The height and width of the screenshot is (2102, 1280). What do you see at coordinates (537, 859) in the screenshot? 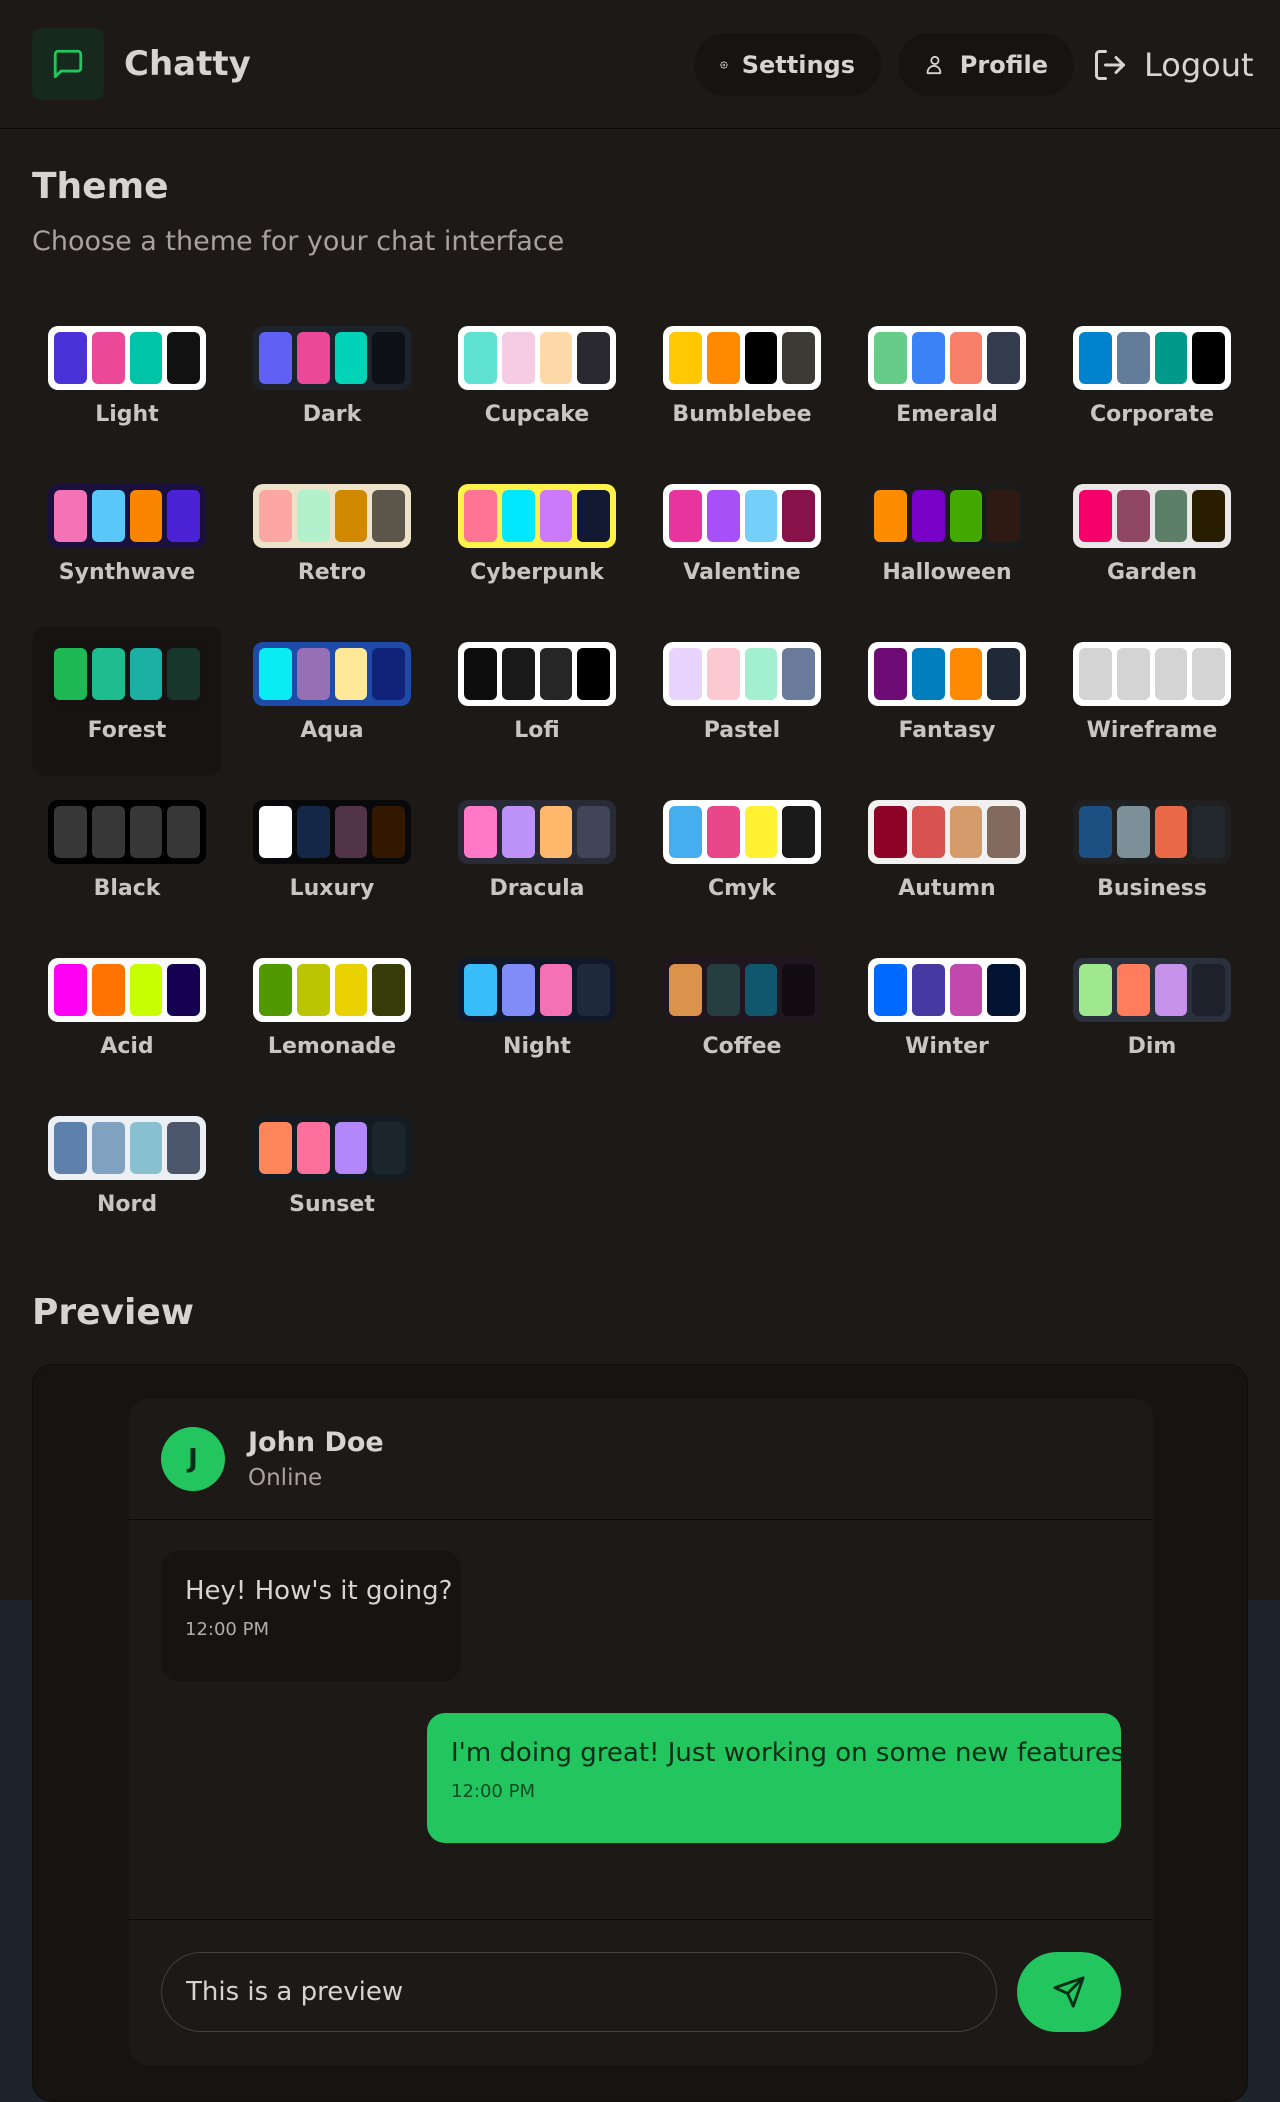
I see `theme-option-dracula: Dracula` at bounding box center [537, 859].